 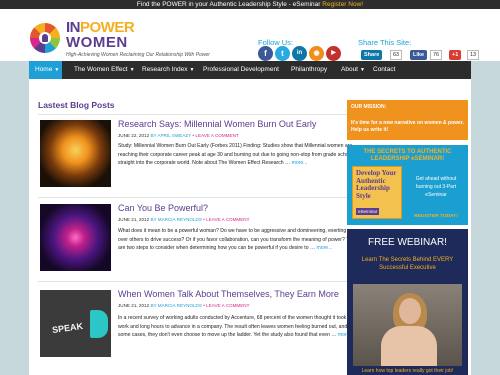 I want to click on facebook-like-count: 76, so click(x=436, y=55).